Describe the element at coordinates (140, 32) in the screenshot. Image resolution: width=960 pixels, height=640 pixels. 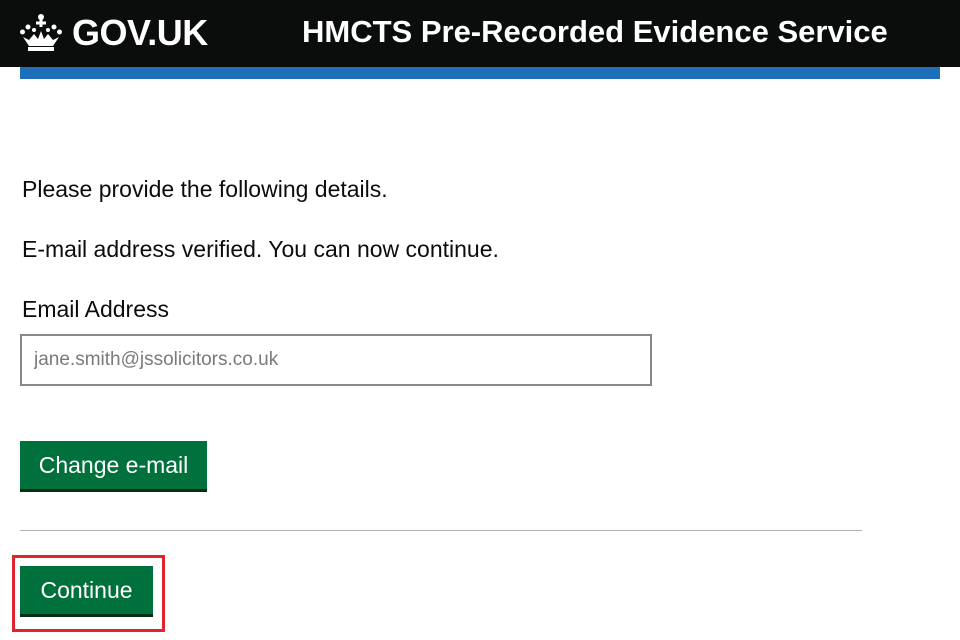
I see `govuk-logo-text: GOV.UK` at that location.